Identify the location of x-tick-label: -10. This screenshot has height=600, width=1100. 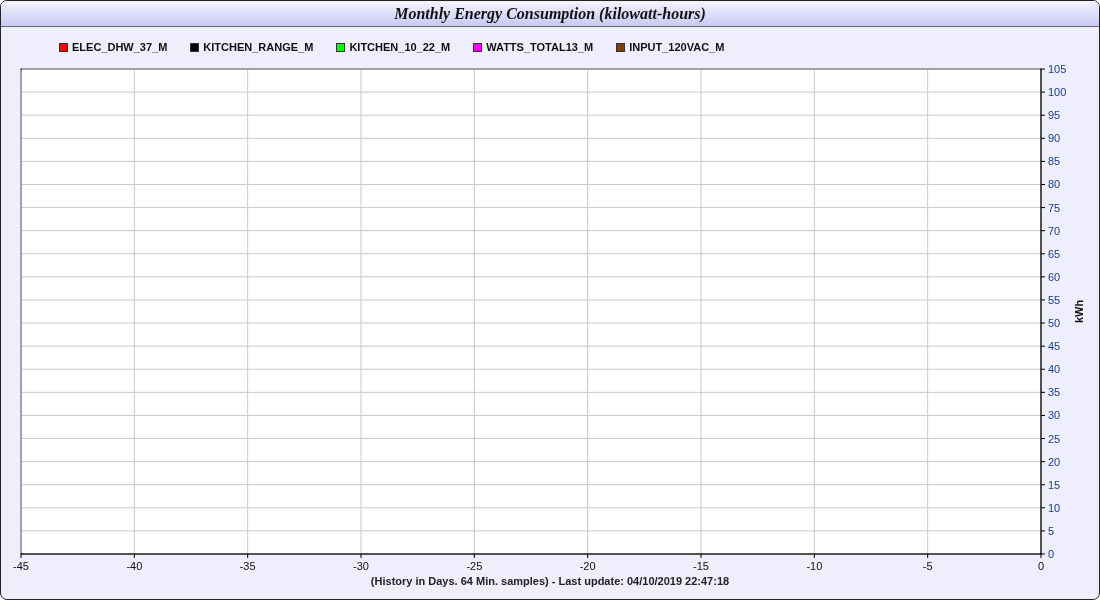
(814, 566).